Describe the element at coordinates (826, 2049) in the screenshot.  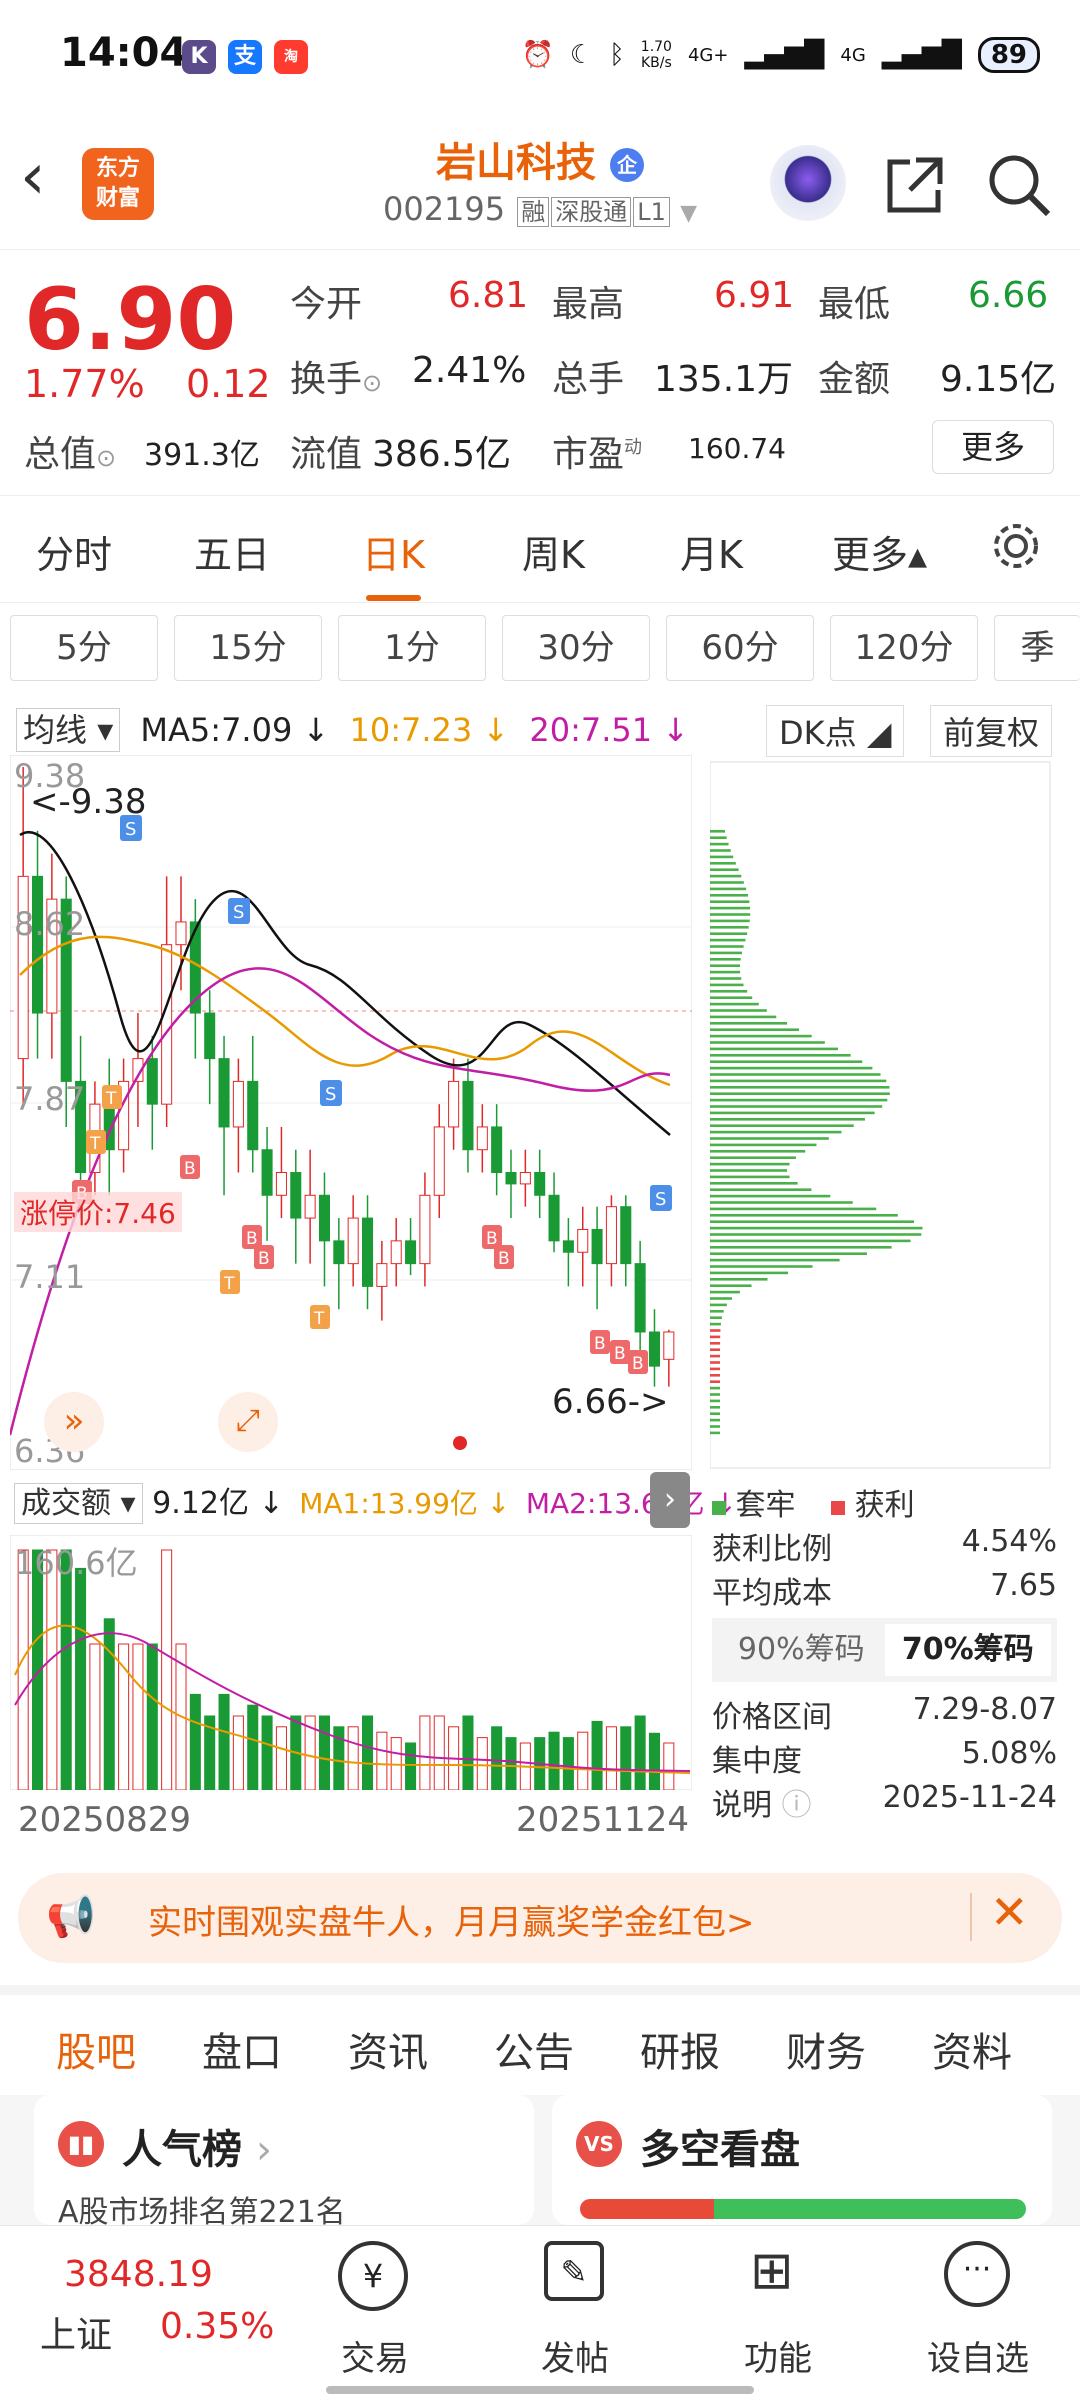
I see `tab-finance: 财务` at that location.